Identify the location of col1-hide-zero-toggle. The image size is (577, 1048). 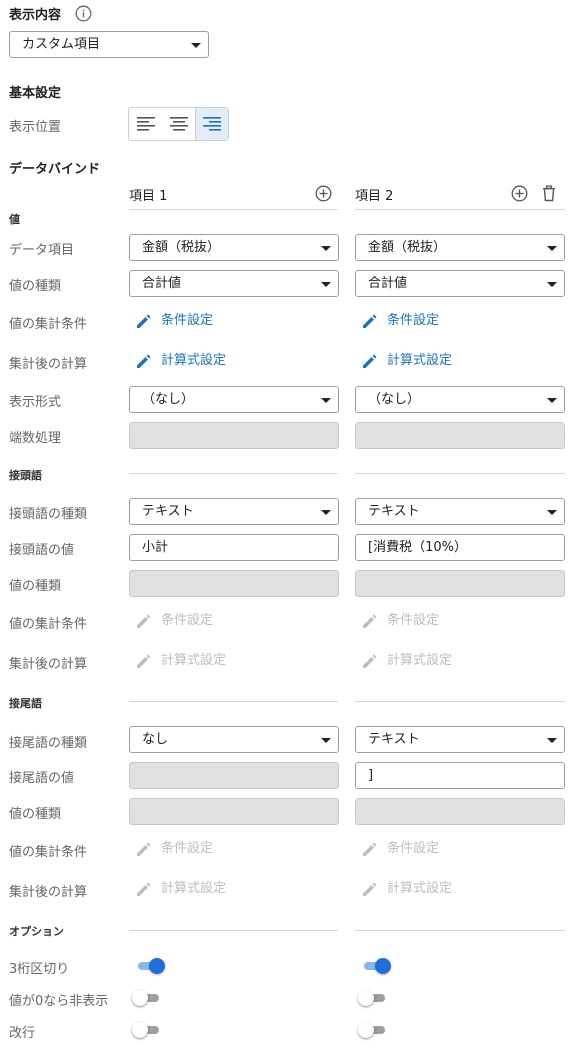
(147, 998).